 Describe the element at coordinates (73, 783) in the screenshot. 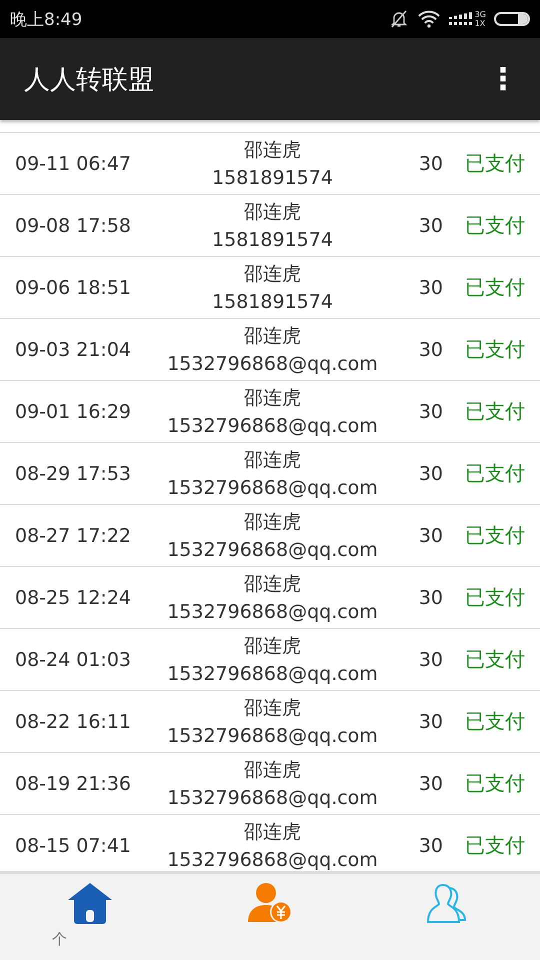

I see `payment-time: 08-19 21:36` at that location.